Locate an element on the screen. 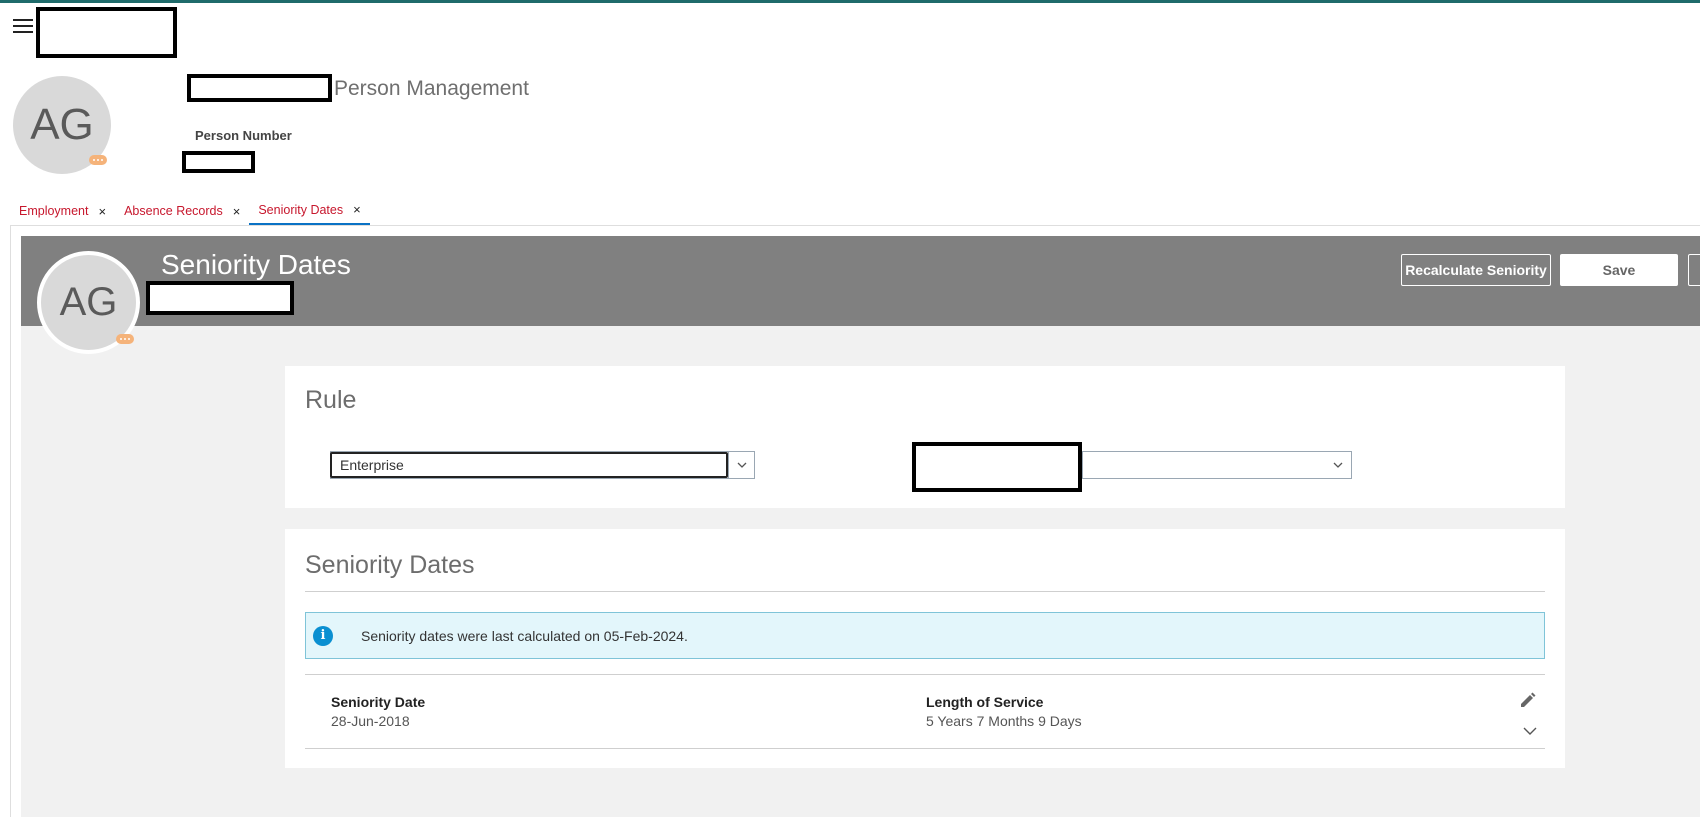  seniority-date-label: Seniority Date is located at coordinates (378, 702).